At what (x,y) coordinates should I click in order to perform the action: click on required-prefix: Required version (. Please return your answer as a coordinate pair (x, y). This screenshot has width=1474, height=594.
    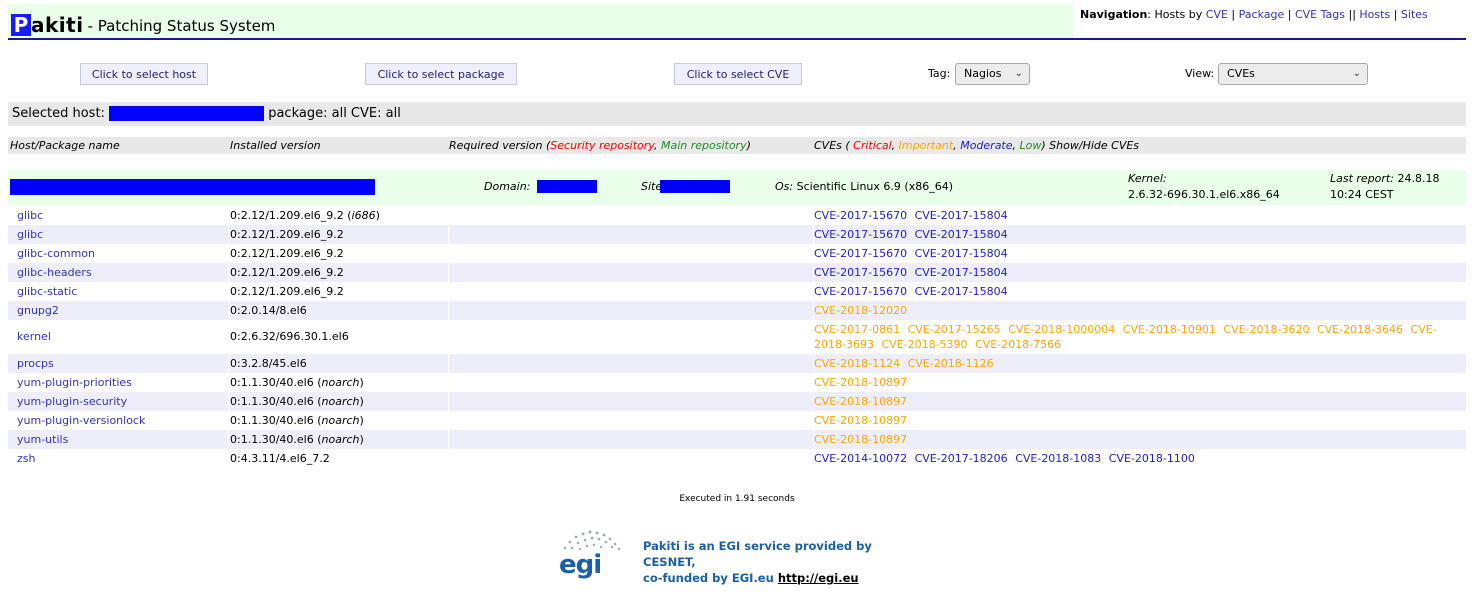
    Looking at the image, I should click on (500, 145).